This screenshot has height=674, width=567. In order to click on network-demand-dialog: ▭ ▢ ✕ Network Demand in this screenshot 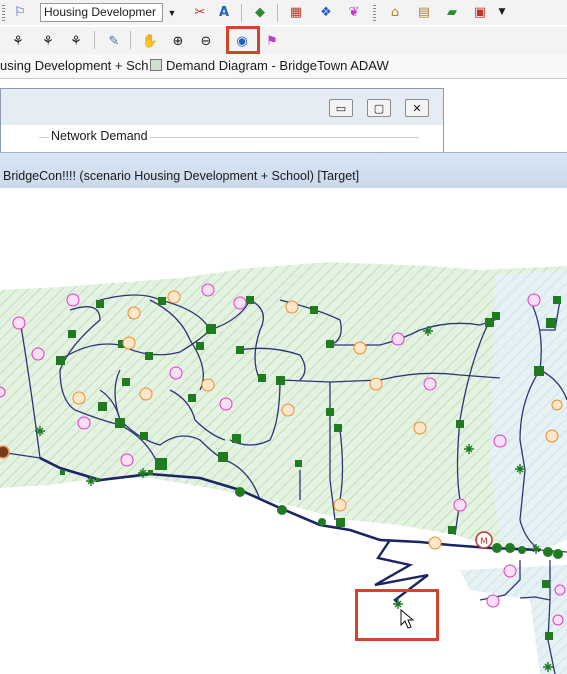, I will do `click(222, 123)`.